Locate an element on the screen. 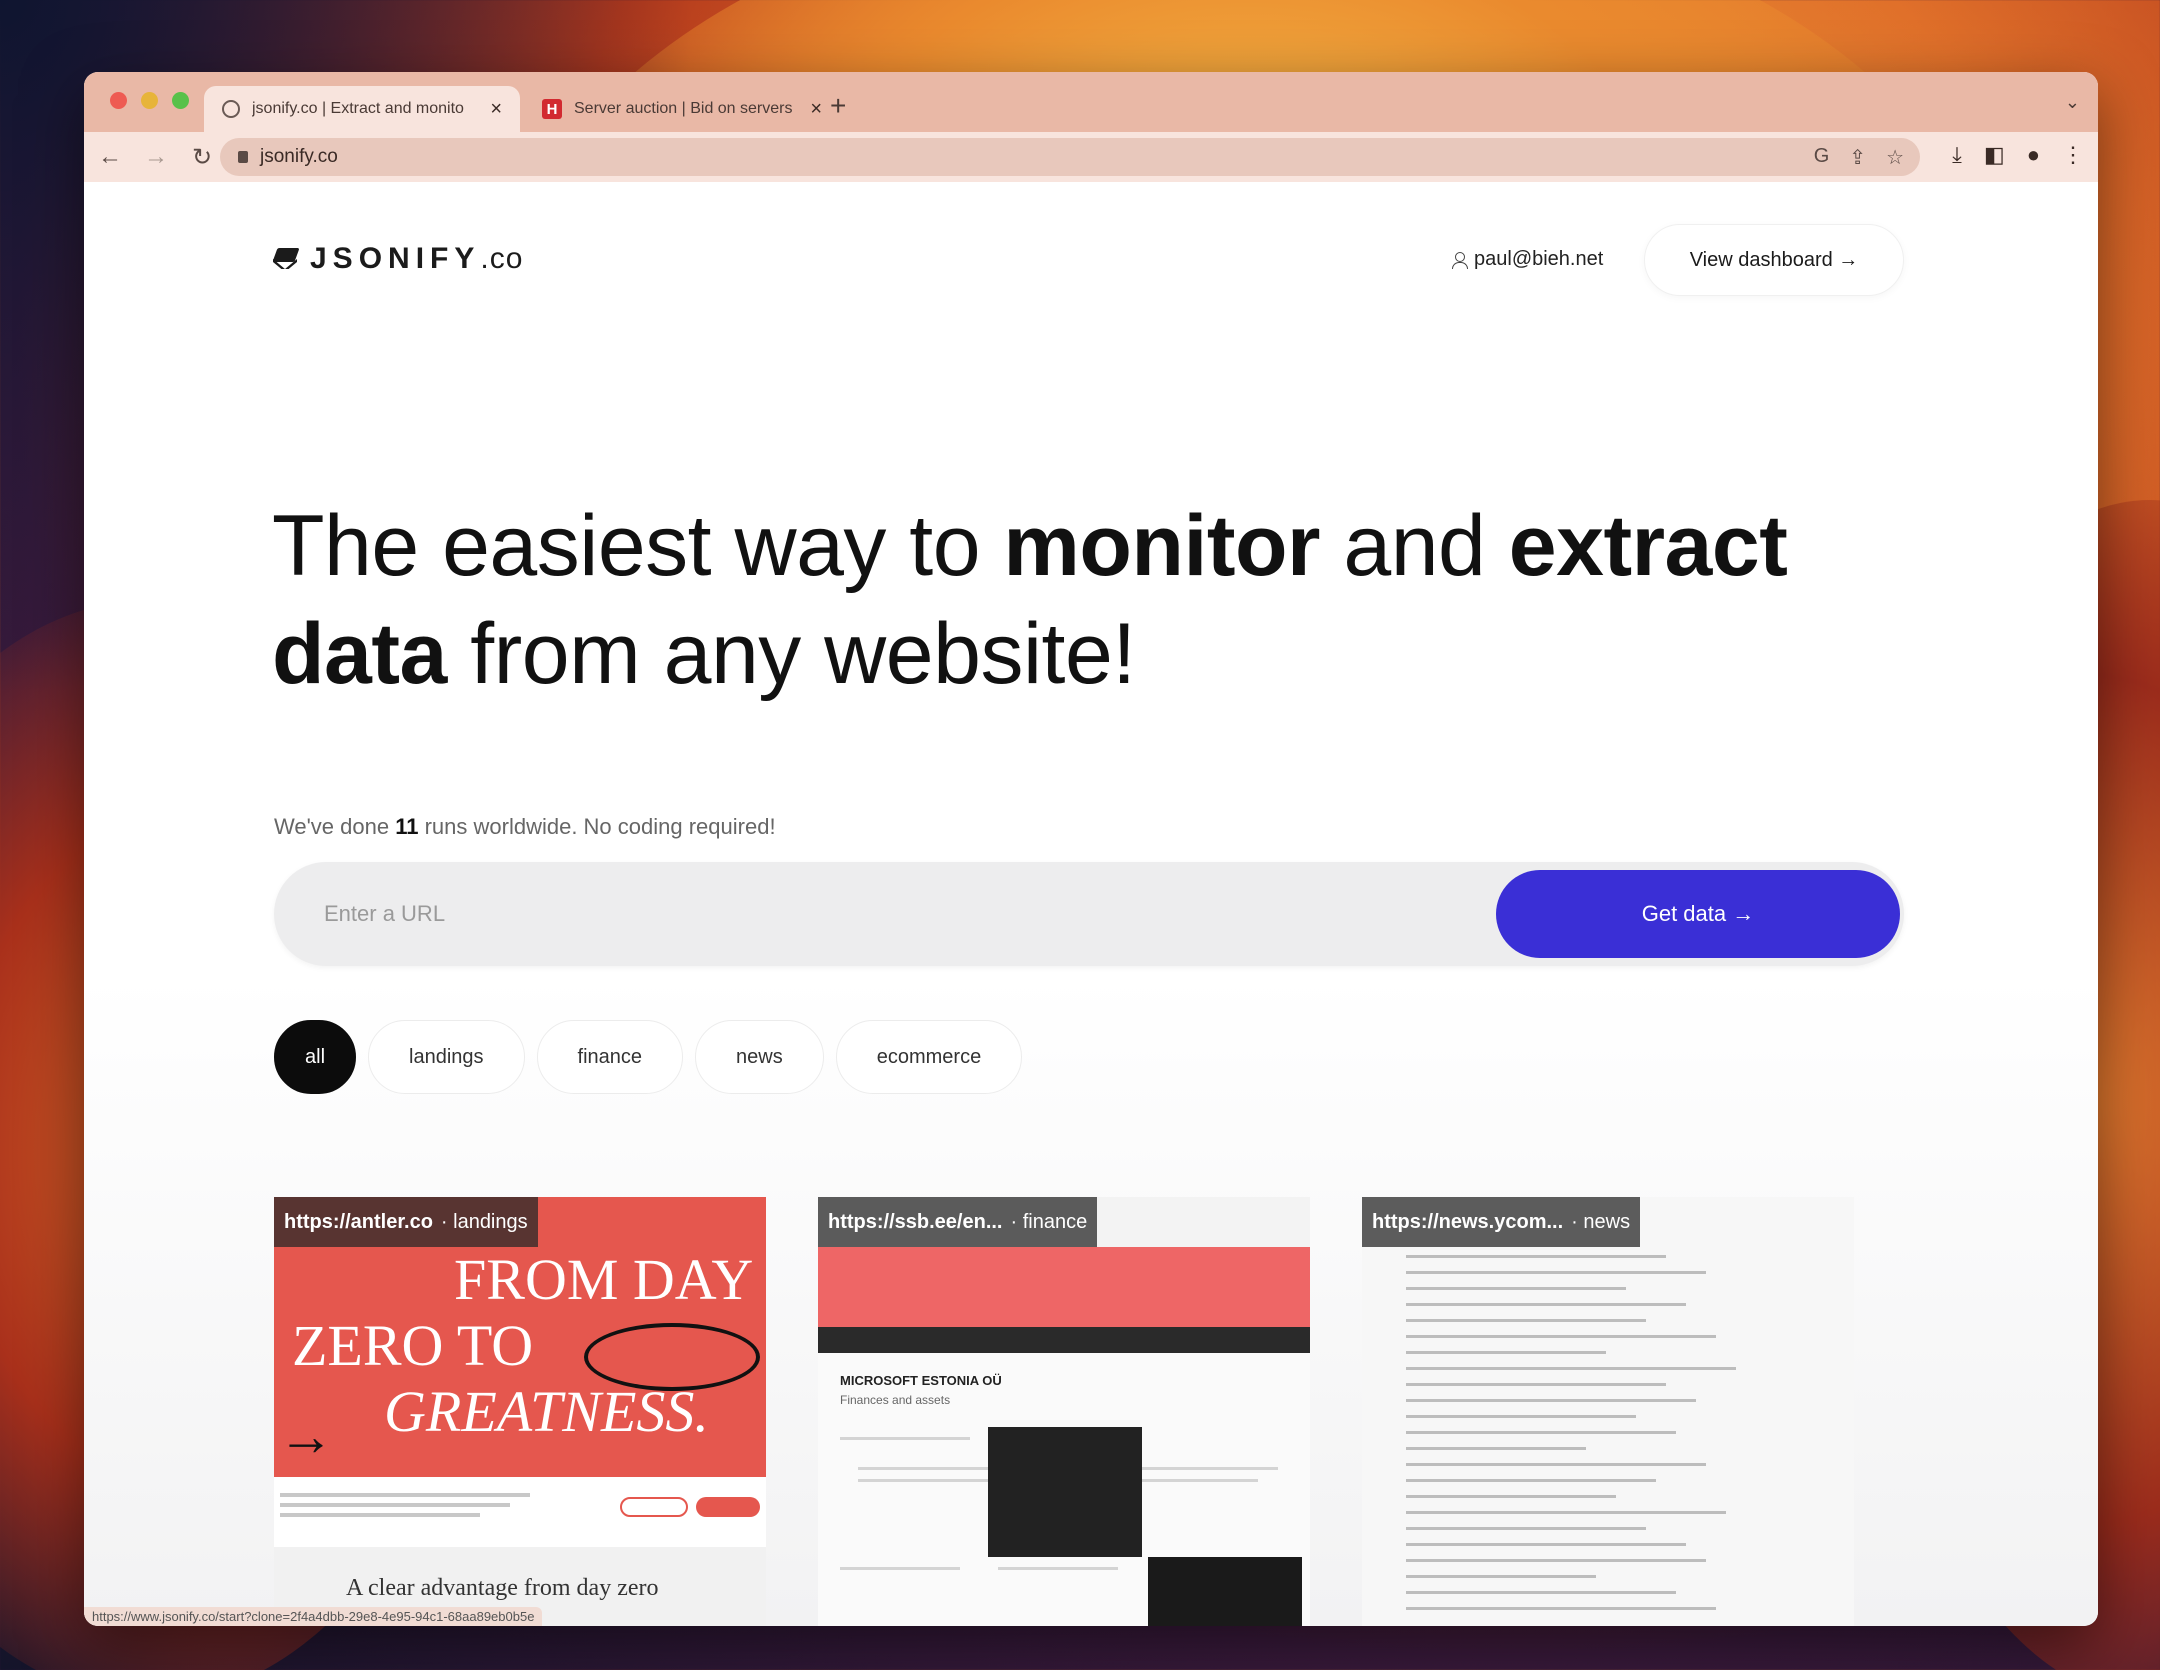 The height and width of the screenshot is (1670, 2160). card-label: https://news.ycom... · news is located at coordinates (1501, 1222).